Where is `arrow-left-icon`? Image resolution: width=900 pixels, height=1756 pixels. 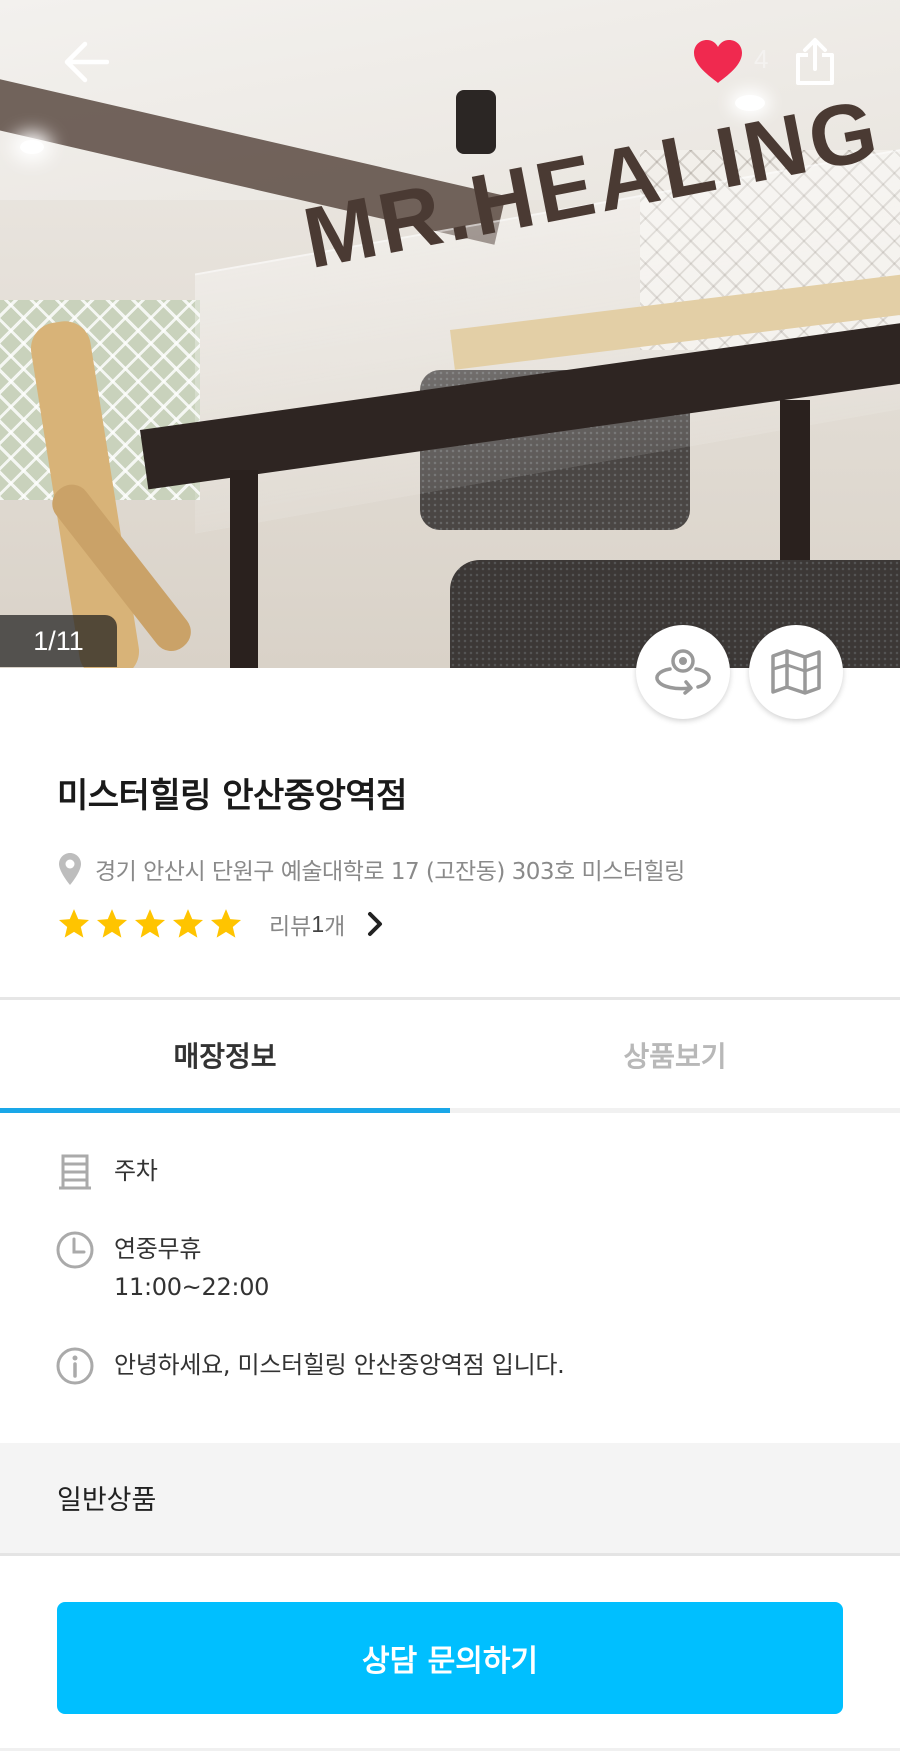
arrow-left-icon is located at coordinates (86, 62).